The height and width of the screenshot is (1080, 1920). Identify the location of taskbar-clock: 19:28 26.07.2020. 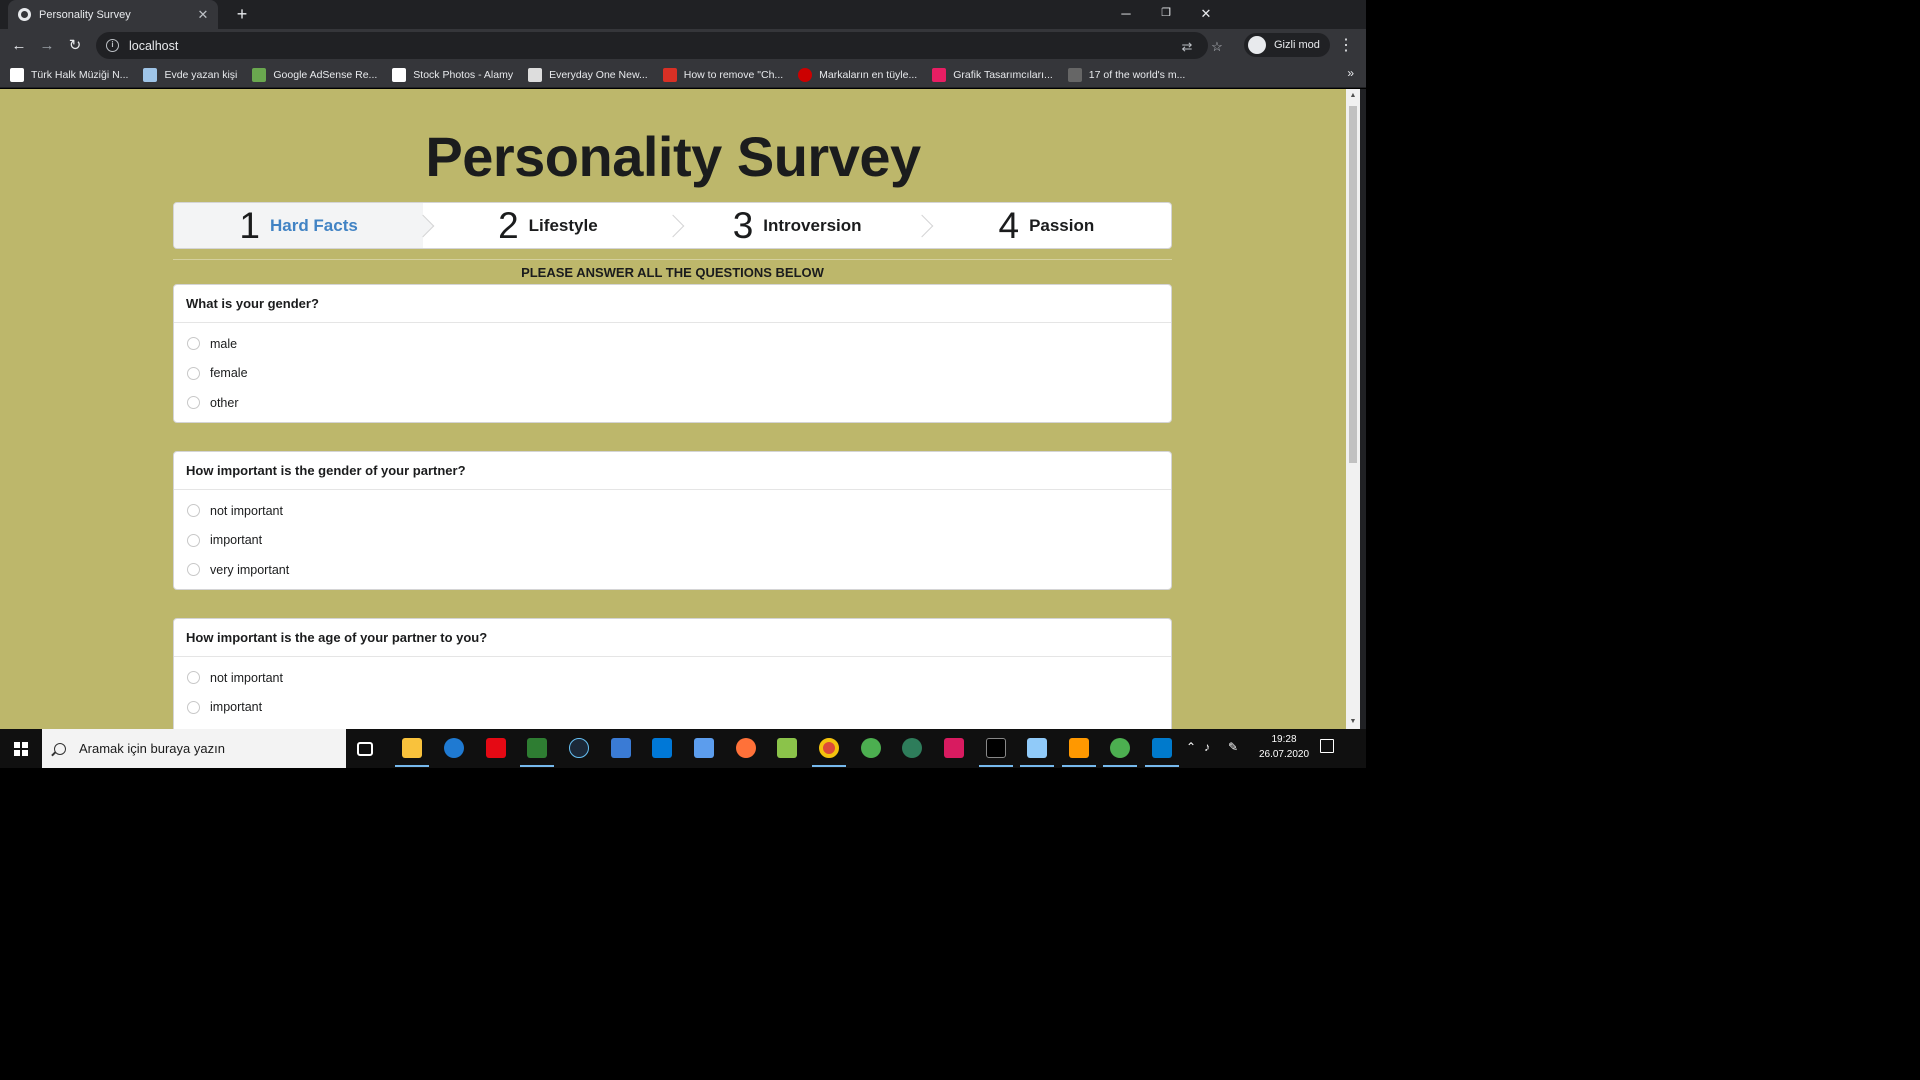
(1284, 747).